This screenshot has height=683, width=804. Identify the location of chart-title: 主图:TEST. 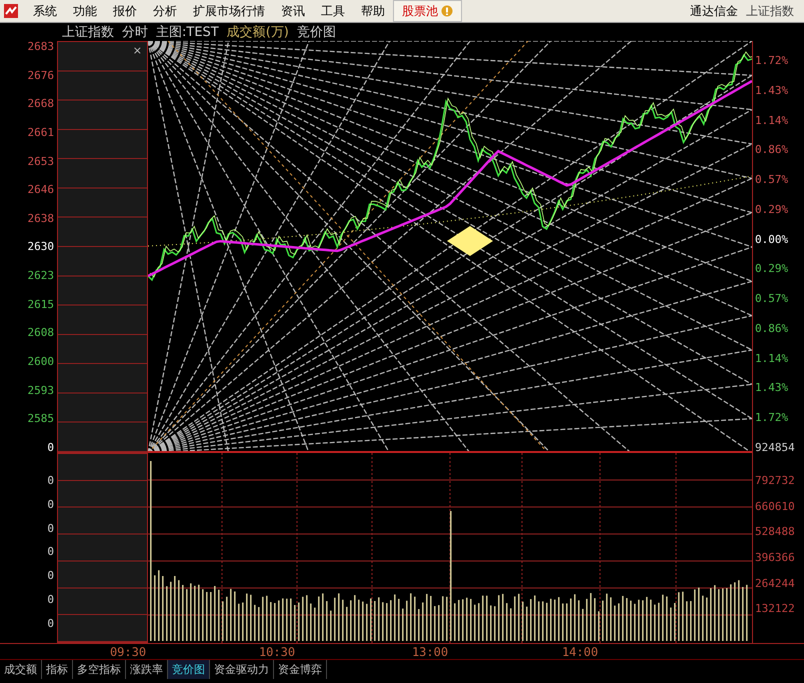
(187, 32).